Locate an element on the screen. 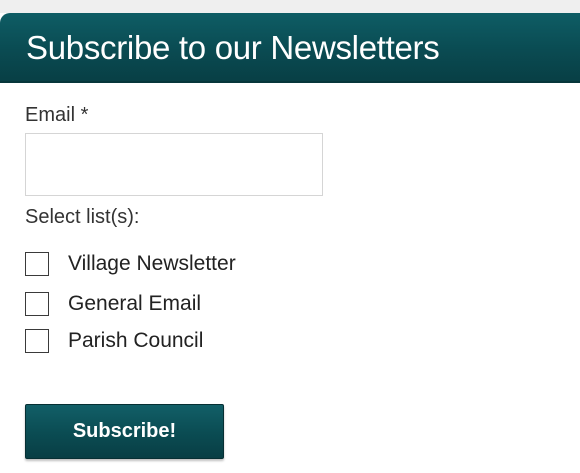 This screenshot has width=580, height=473. select-lists-label: Select list(s): is located at coordinates (82, 217).